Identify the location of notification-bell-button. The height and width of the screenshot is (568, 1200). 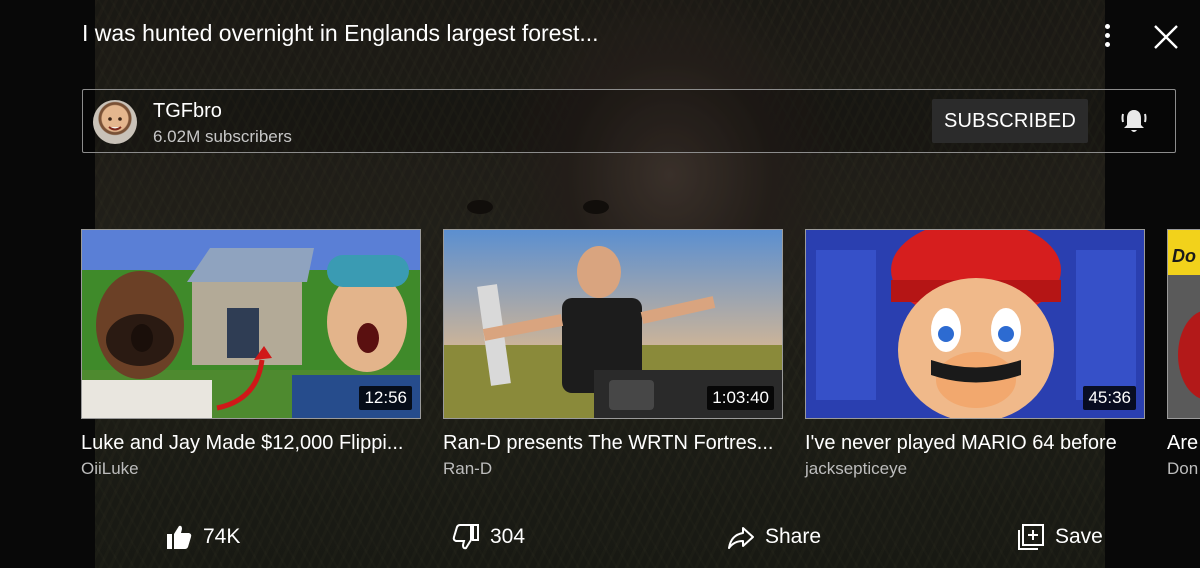
(1134, 121).